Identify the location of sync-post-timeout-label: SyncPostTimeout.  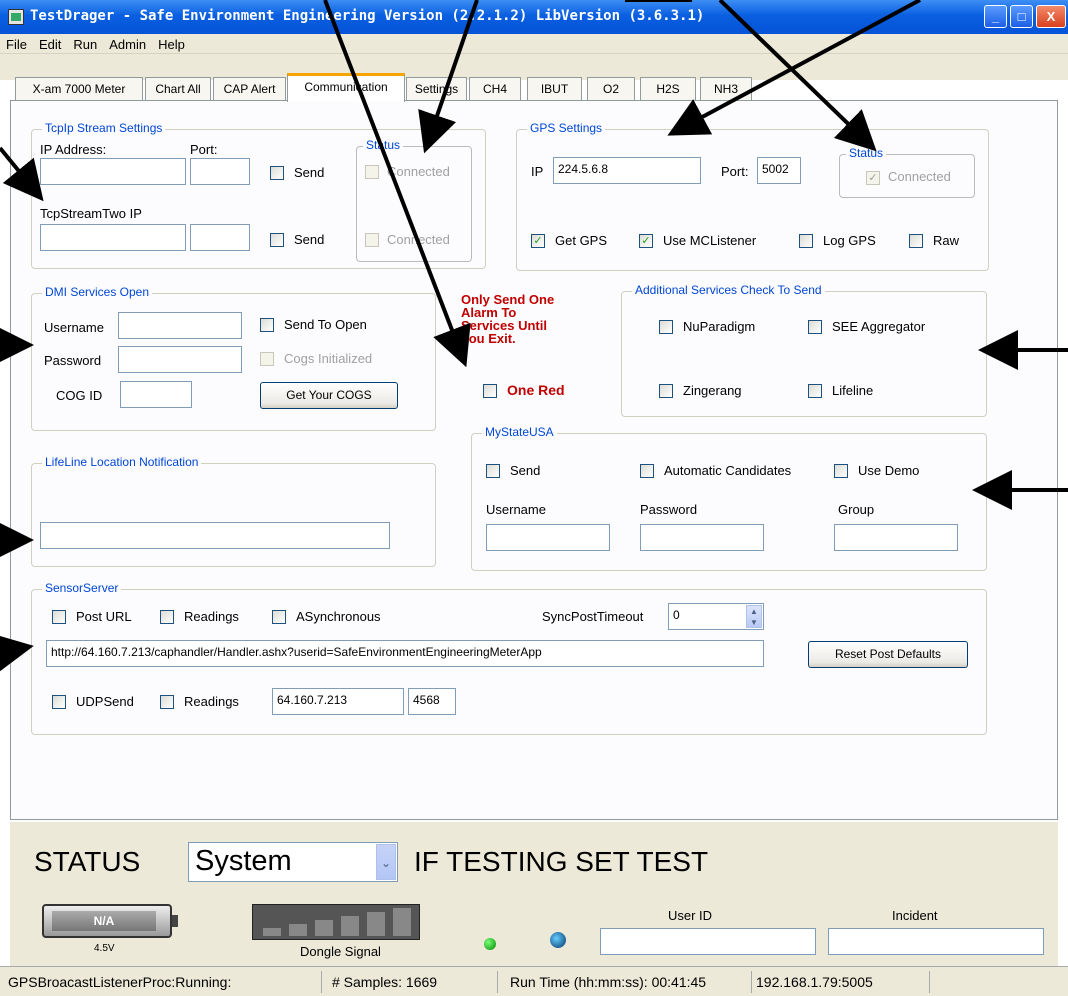
(593, 616).